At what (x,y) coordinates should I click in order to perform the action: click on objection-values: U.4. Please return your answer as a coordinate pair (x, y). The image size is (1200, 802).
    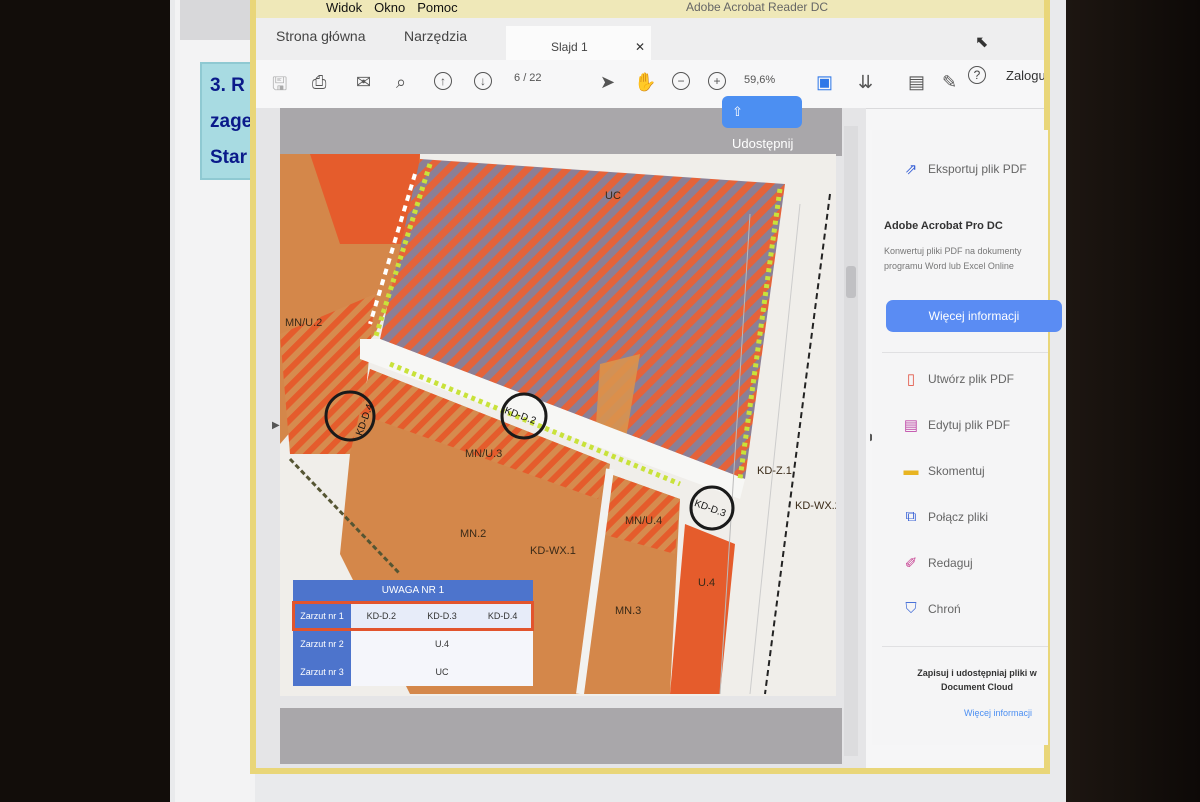
    Looking at the image, I should click on (442, 644).